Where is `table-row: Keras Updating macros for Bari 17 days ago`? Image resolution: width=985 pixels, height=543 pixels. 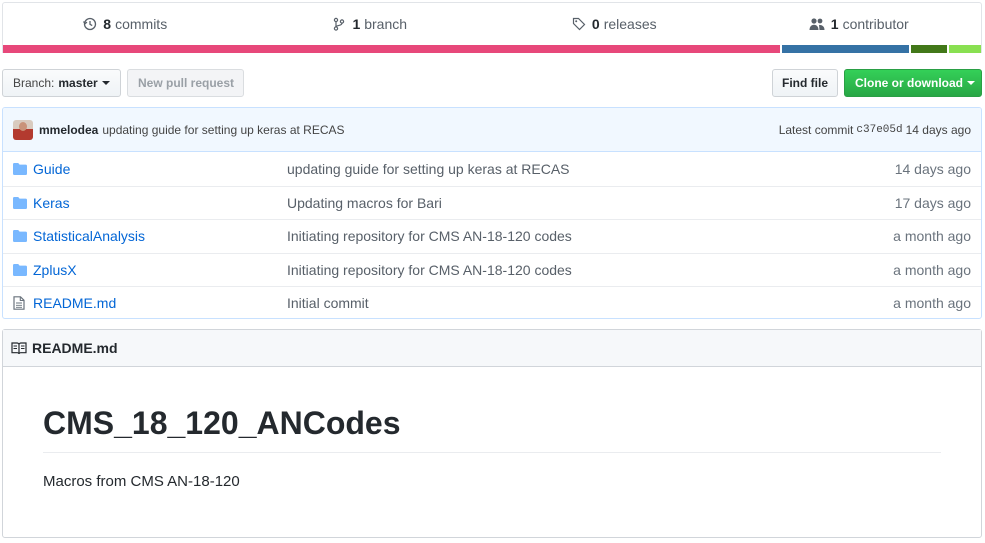
table-row: Keras Updating macros for Bari 17 days ago is located at coordinates (492, 202).